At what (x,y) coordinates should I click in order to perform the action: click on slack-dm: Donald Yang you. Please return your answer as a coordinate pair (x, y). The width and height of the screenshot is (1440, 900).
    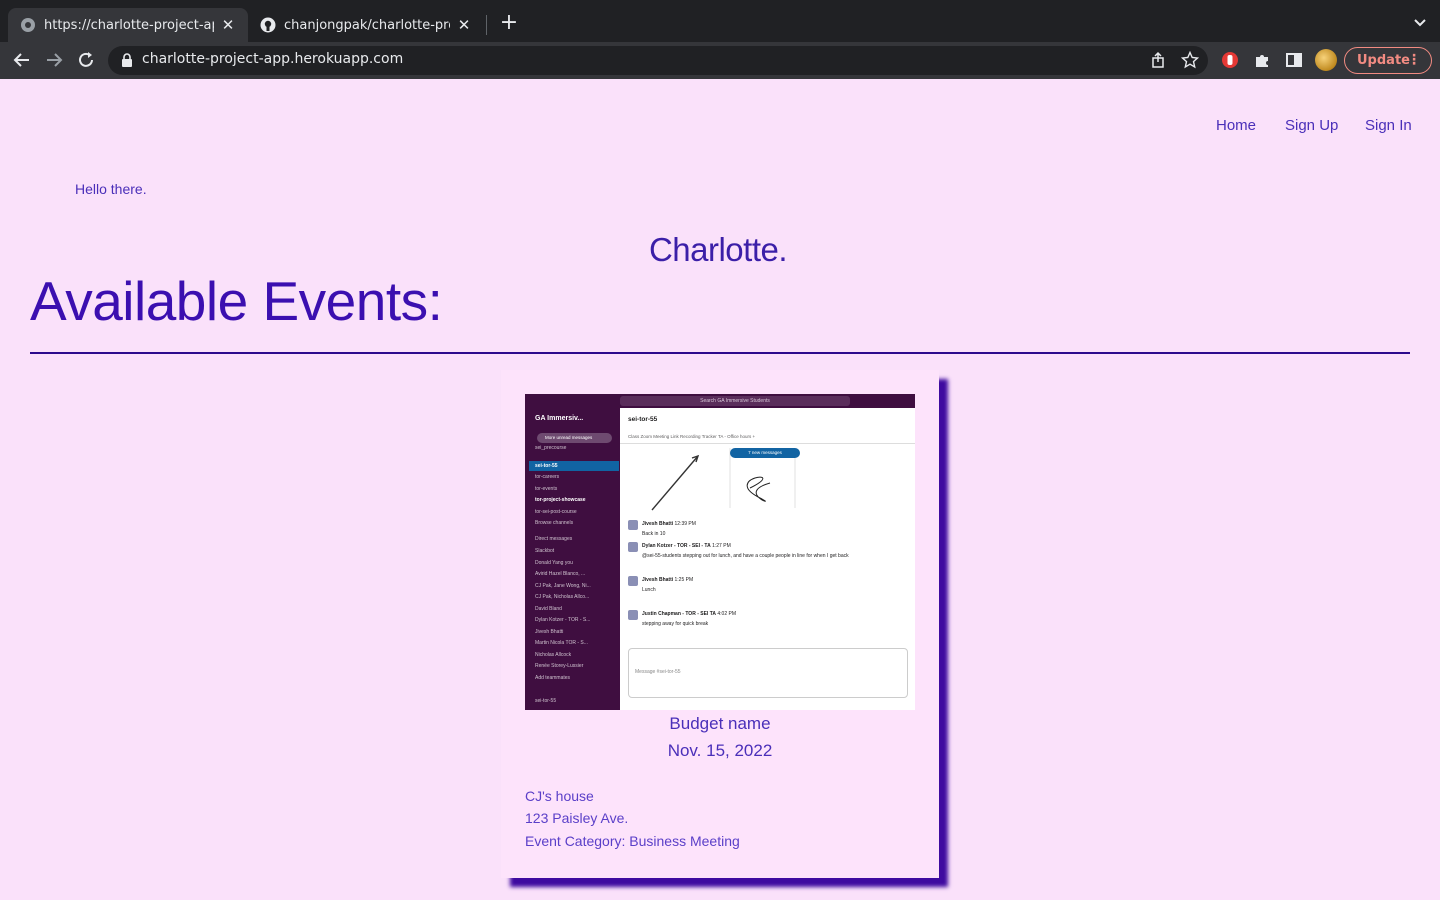
    Looking at the image, I should click on (554, 563).